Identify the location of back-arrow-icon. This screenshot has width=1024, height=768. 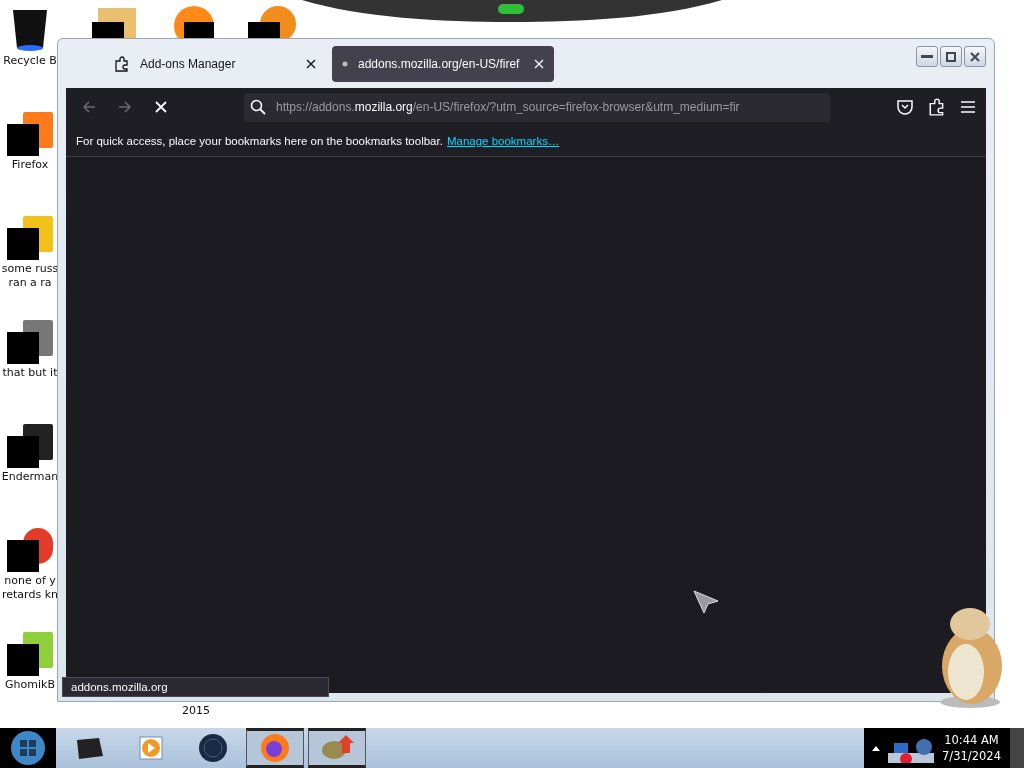
(89, 107).